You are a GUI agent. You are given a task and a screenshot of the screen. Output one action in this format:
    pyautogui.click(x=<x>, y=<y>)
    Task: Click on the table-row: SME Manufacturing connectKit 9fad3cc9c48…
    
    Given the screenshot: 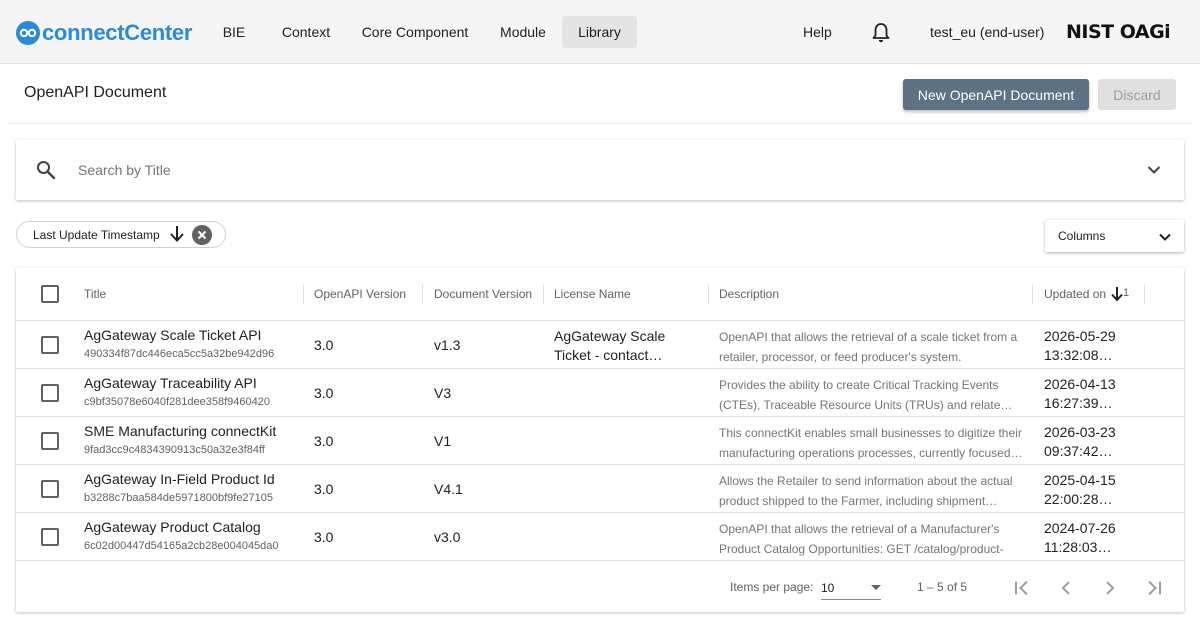 What is the action you would take?
    pyautogui.click(x=600, y=440)
    